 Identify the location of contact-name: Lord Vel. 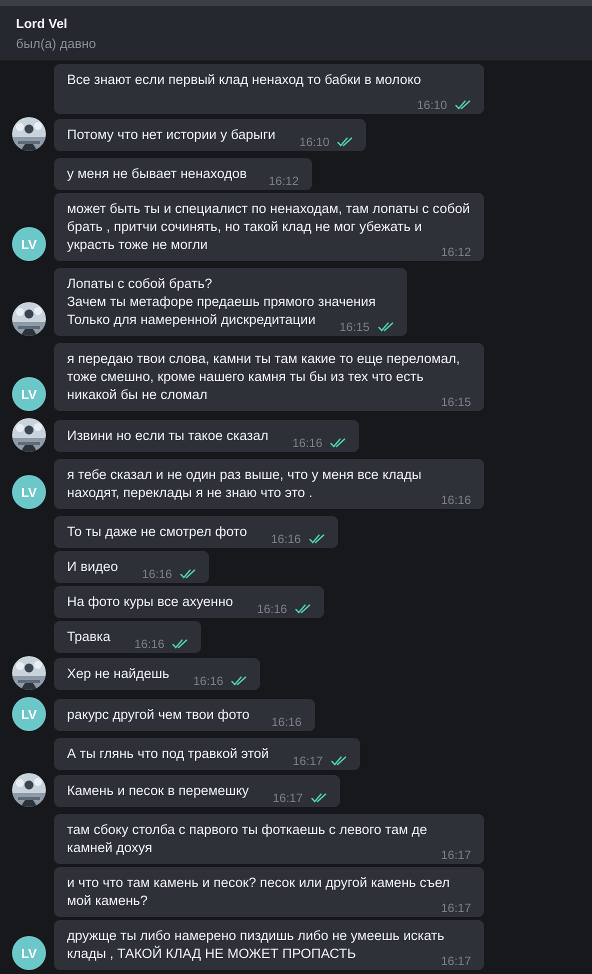
(42, 23).